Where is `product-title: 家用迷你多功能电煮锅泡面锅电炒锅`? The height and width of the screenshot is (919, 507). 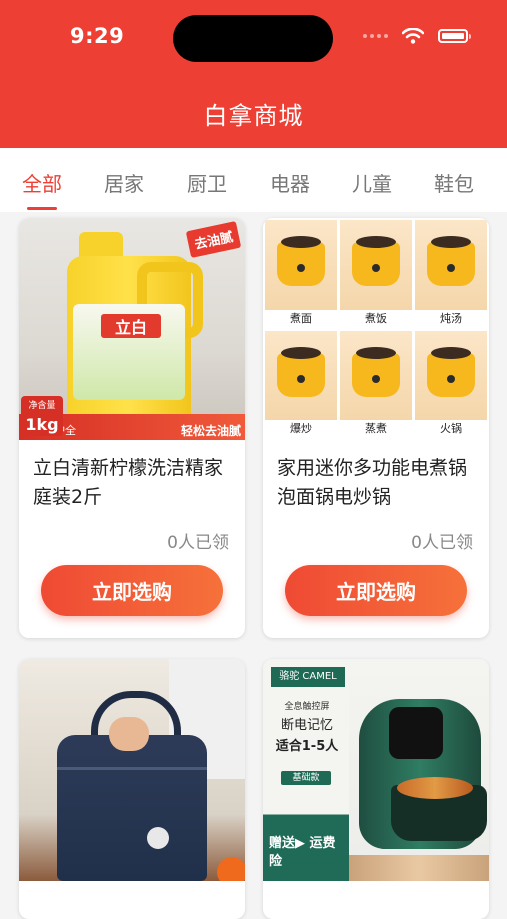 product-title: 家用迷你多功能电煮锅泡面锅电炒锅 is located at coordinates (377, 483).